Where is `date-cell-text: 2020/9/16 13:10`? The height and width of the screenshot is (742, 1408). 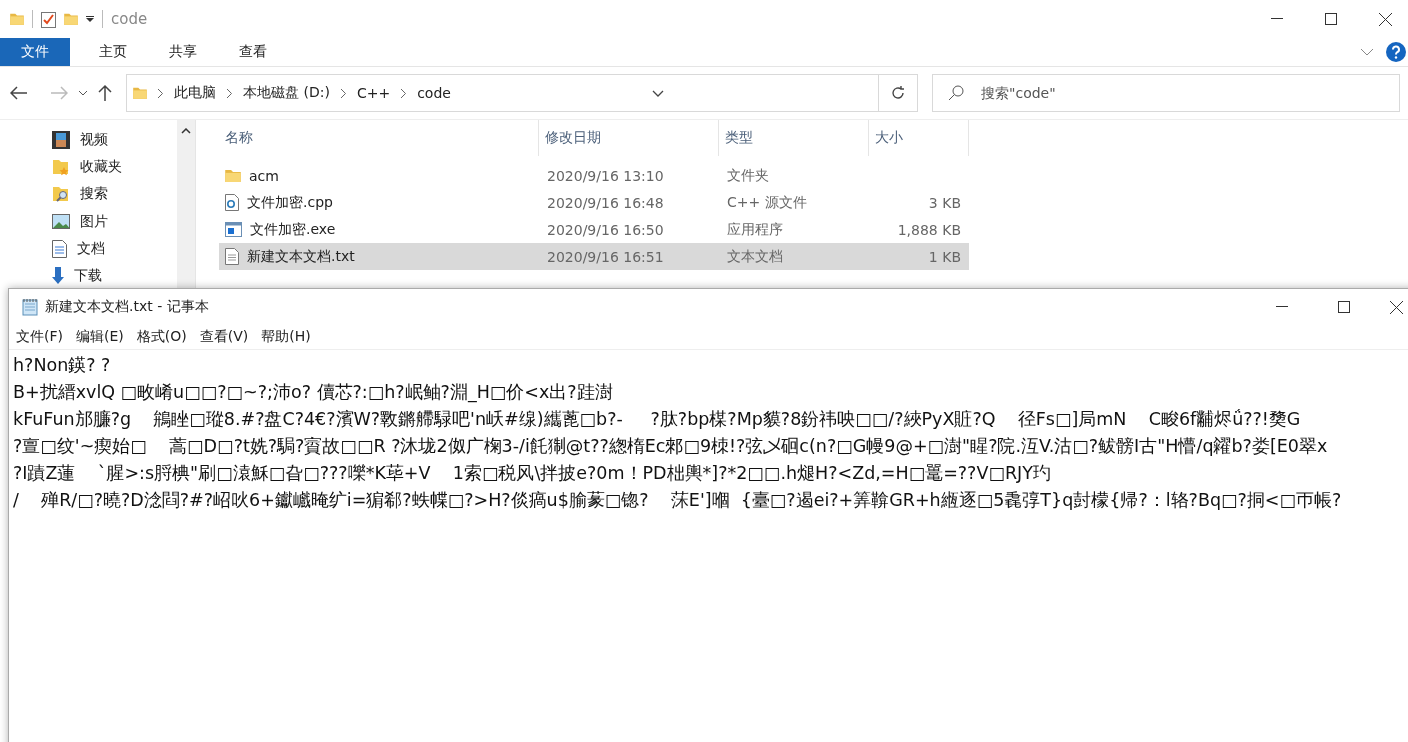 date-cell-text: 2020/9/16 13:10 is located at coordinates (605, 175).